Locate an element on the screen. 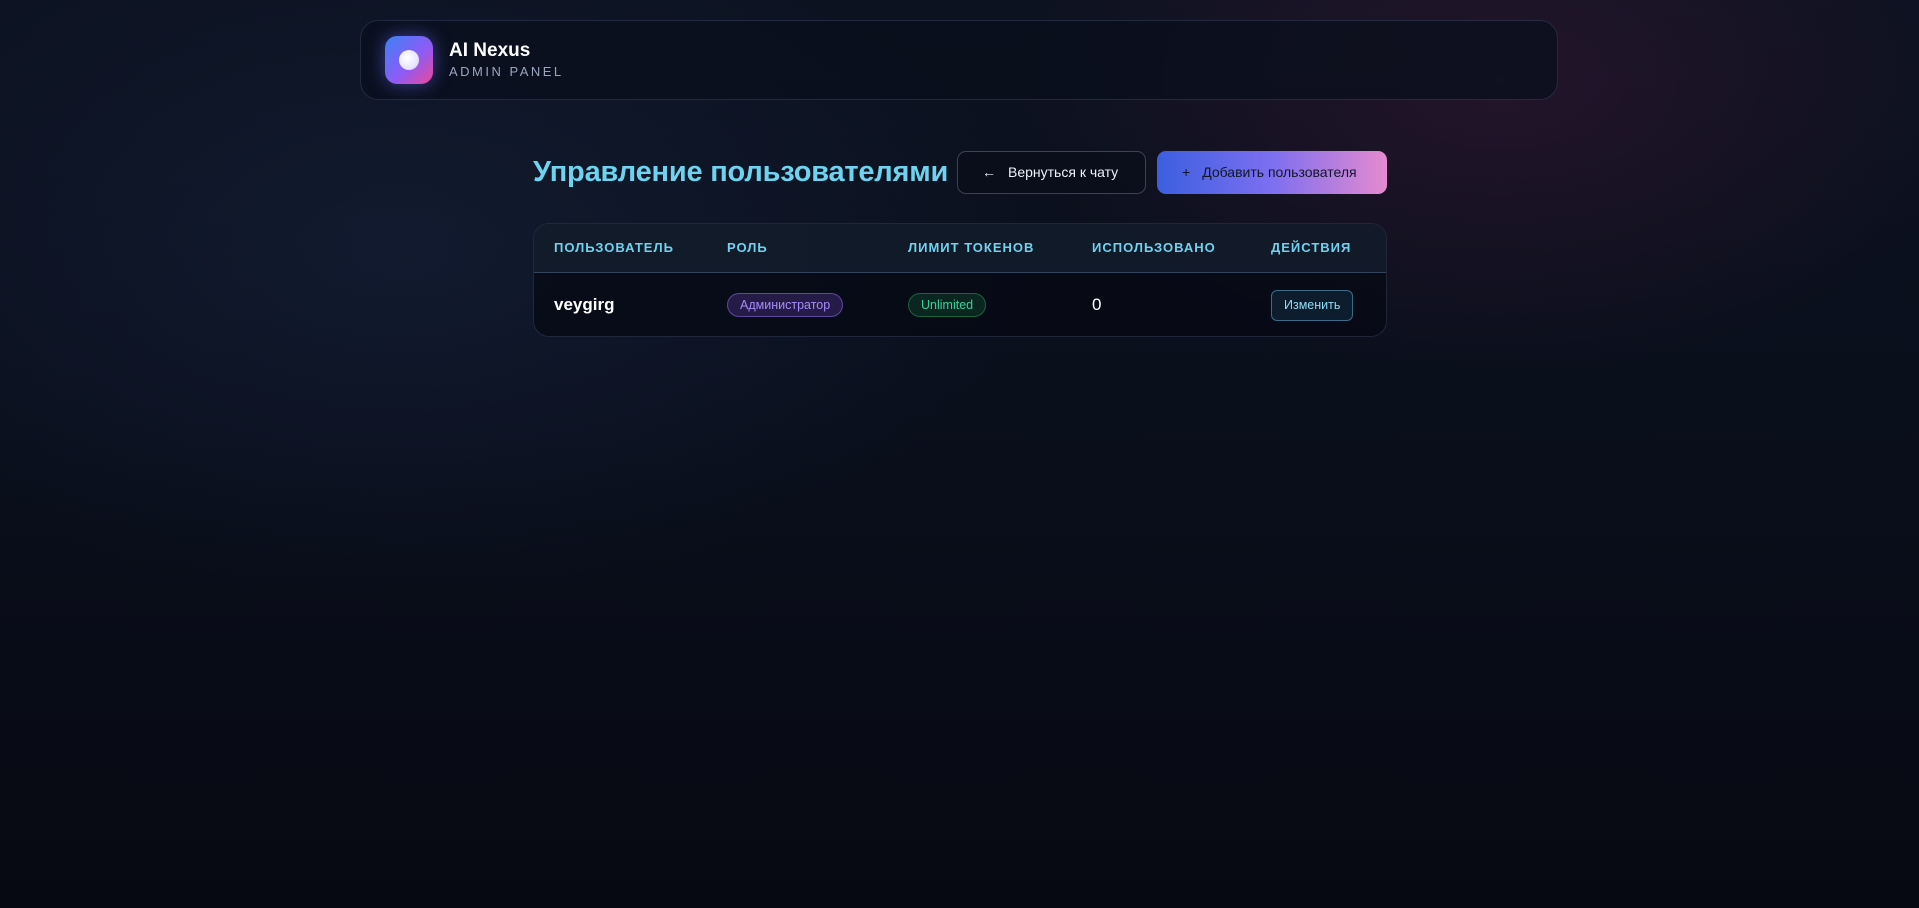 The height and width of the screenshot is (908, 1919). column-header-user: Пользователь is located at coordinates (614, 247).